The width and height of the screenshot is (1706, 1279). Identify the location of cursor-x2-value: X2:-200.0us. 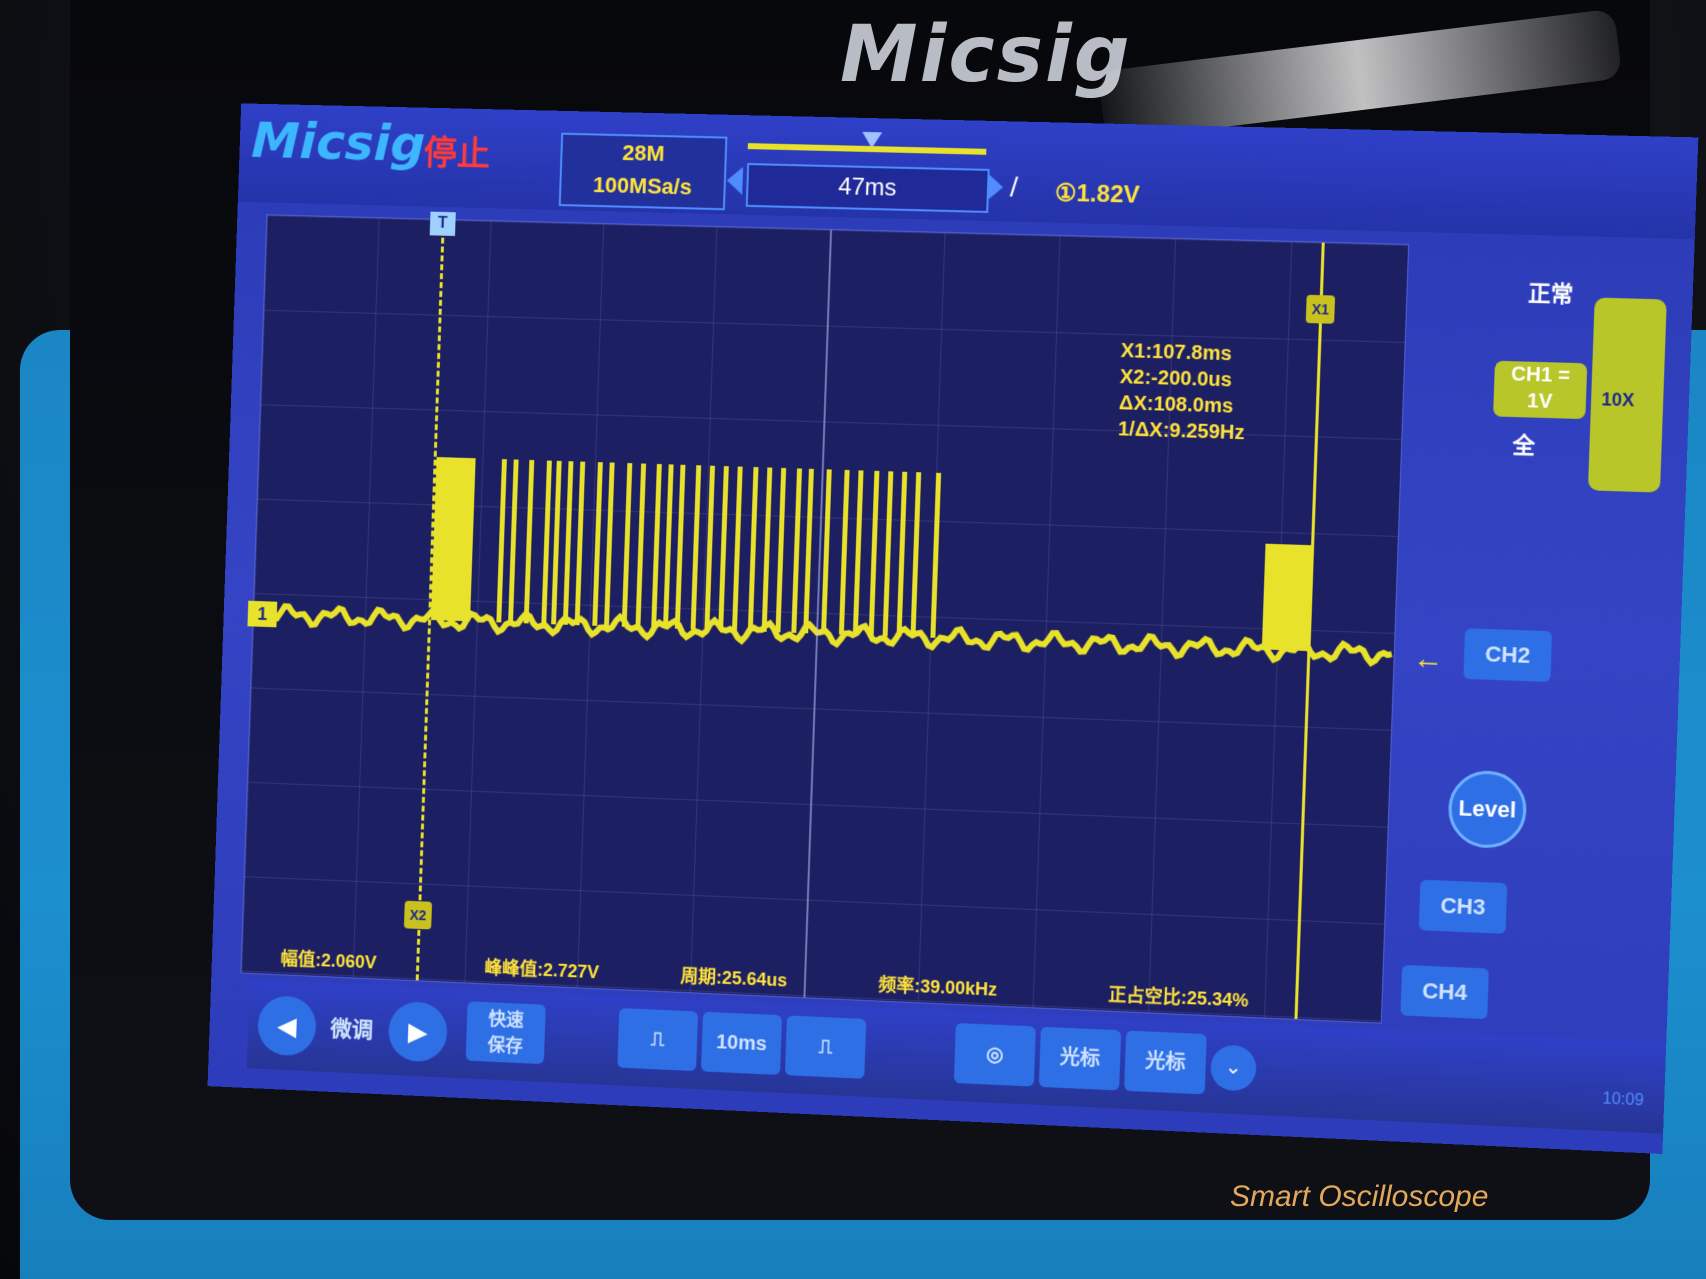
(1183, 379).